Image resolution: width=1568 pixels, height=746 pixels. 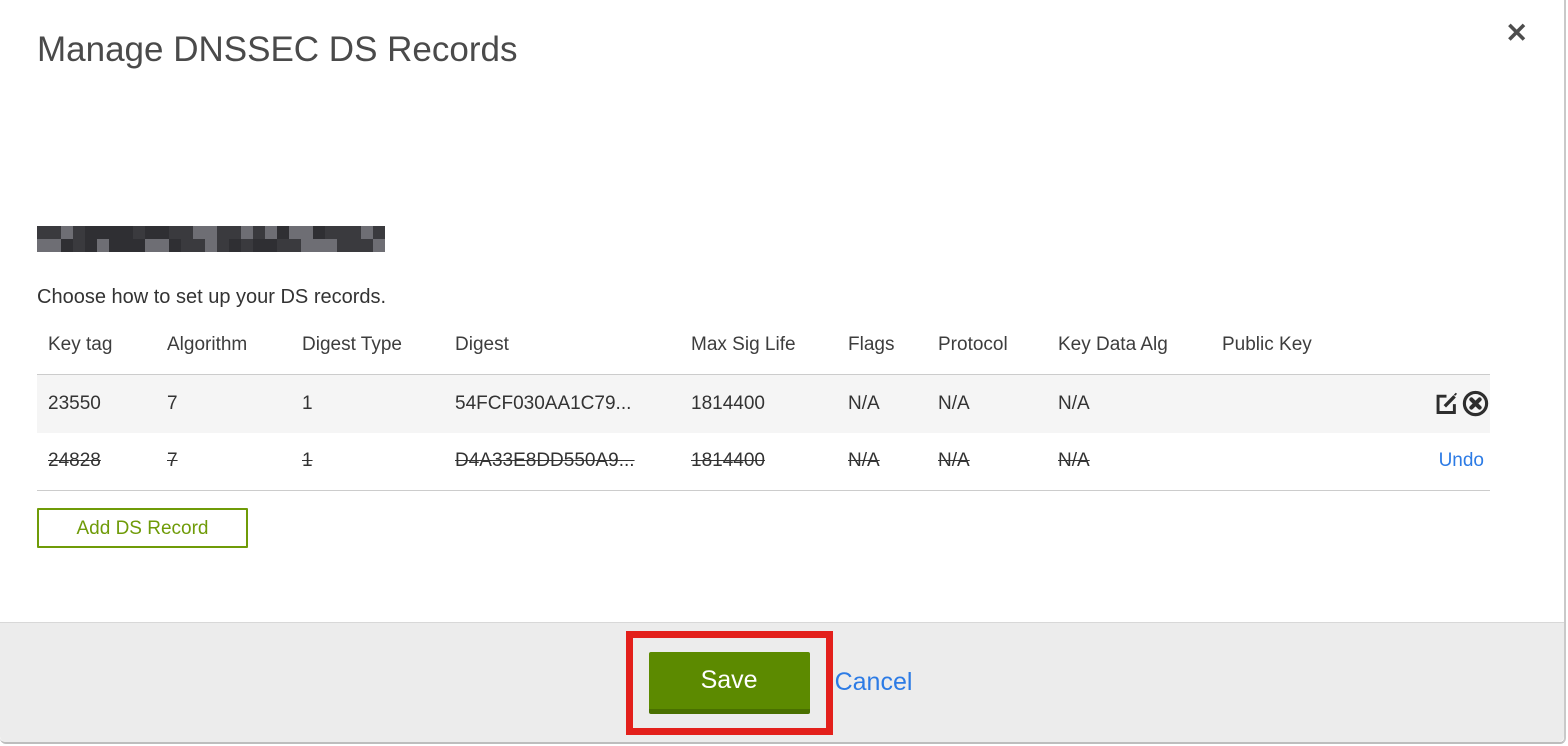 I want to click on edit-icon, so click(x=1446, y=403).